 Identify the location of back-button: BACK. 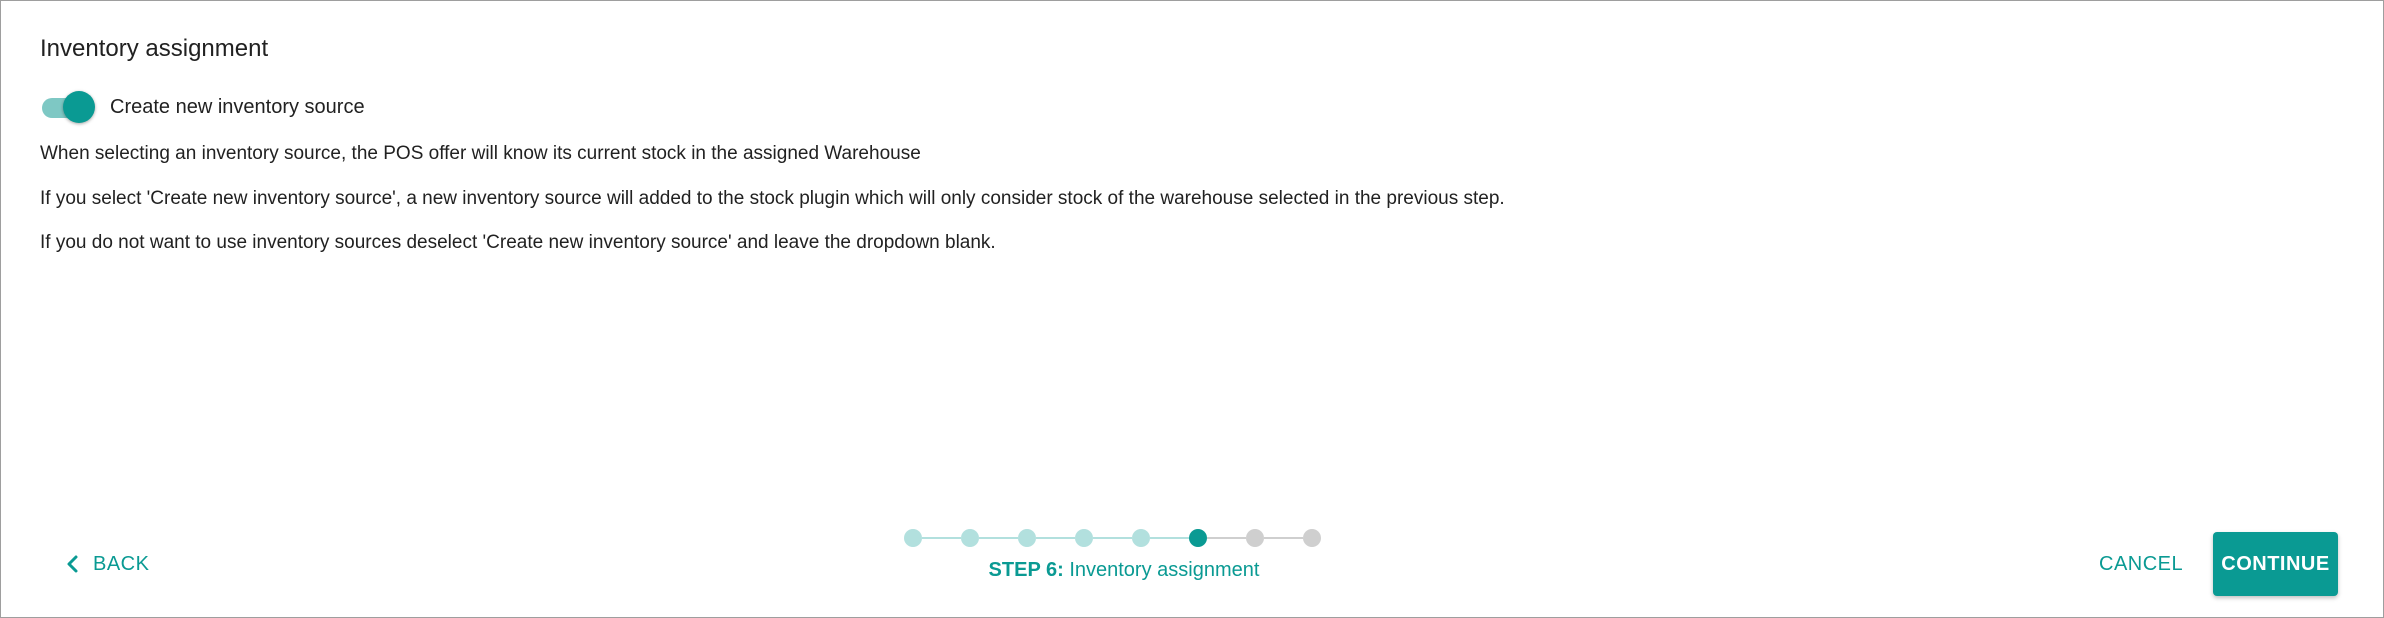
(106, 564).